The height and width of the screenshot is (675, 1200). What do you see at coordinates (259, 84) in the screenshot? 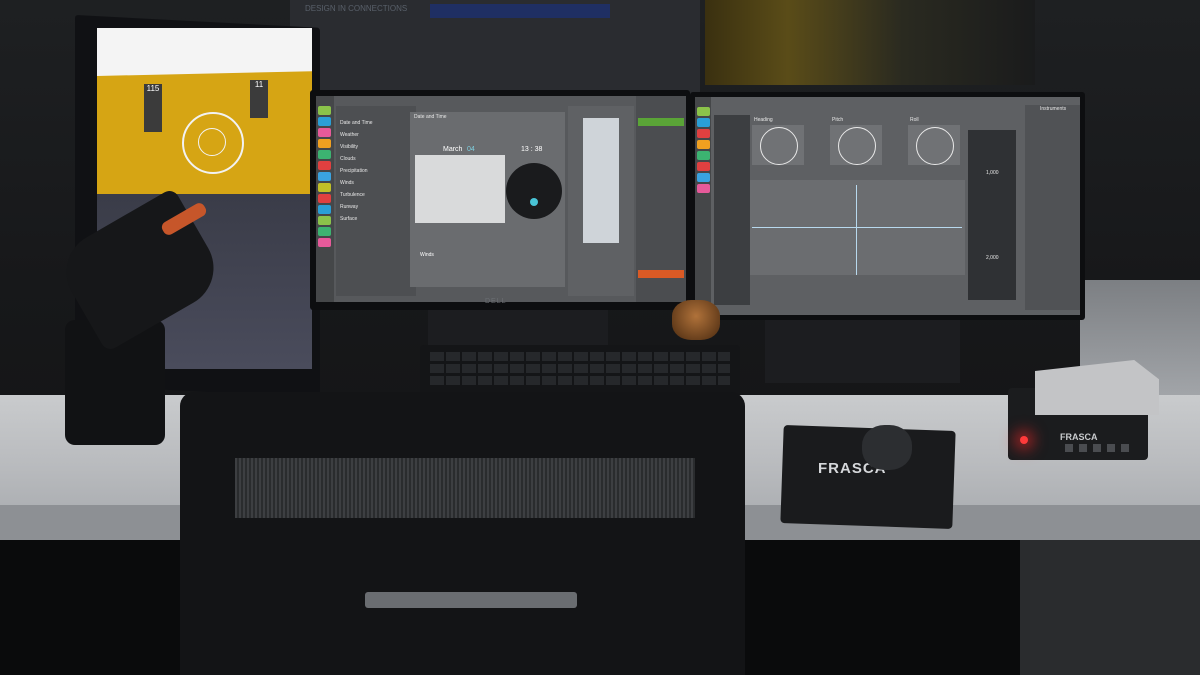
I see `altitude-readout: 11` at bounding box center [259, 84].